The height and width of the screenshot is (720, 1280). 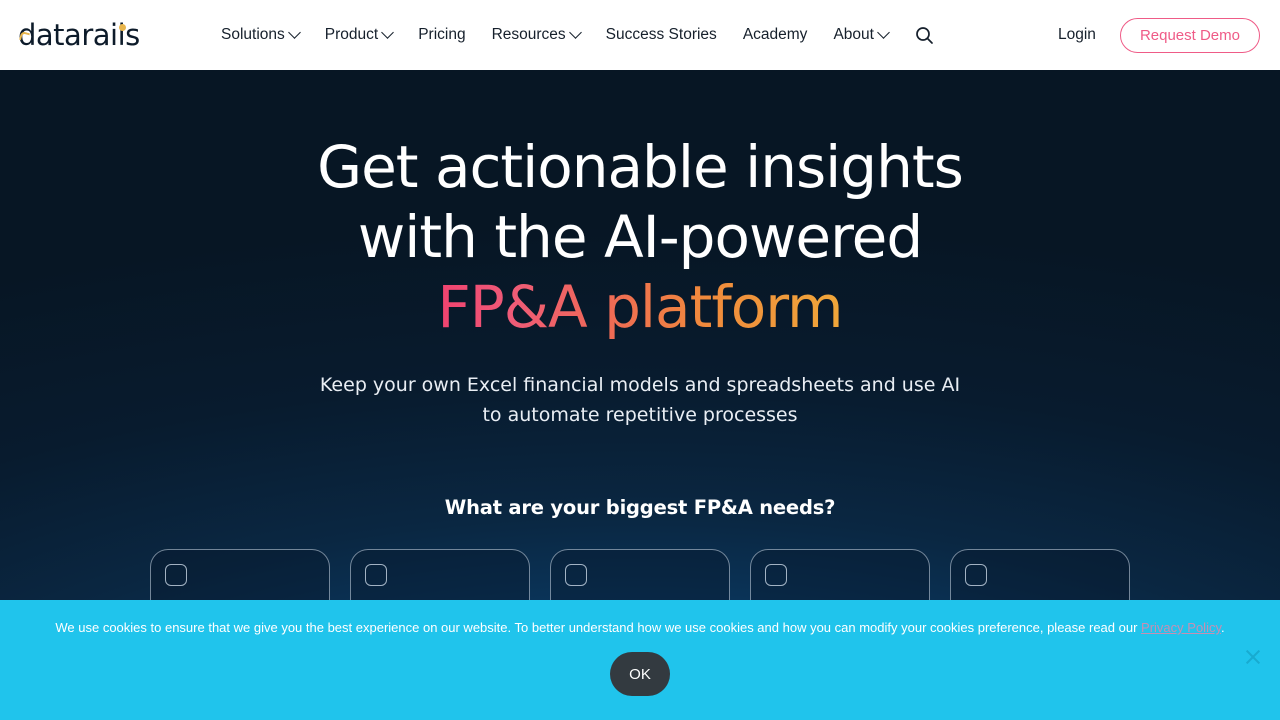 I want to click on nav-item-label: Solutions, so click(x=253, y=34).